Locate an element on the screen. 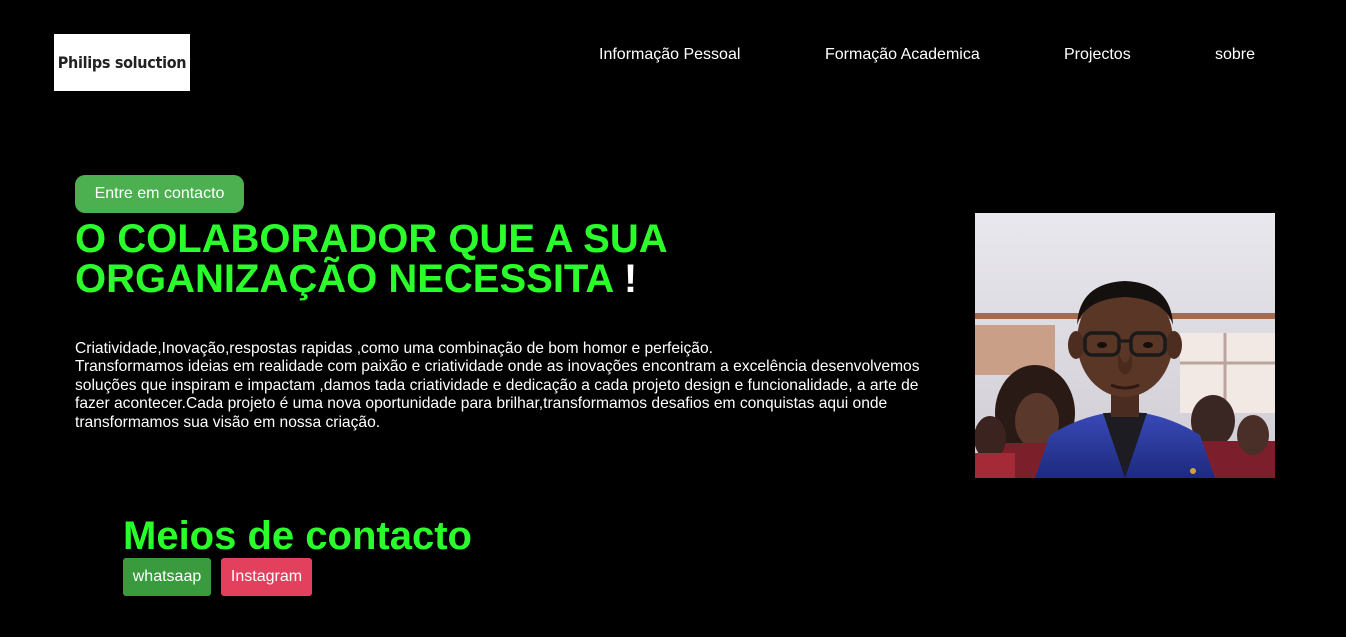 The image size is (1346, 637). profile-photo is located at coordinates (1125, 345).